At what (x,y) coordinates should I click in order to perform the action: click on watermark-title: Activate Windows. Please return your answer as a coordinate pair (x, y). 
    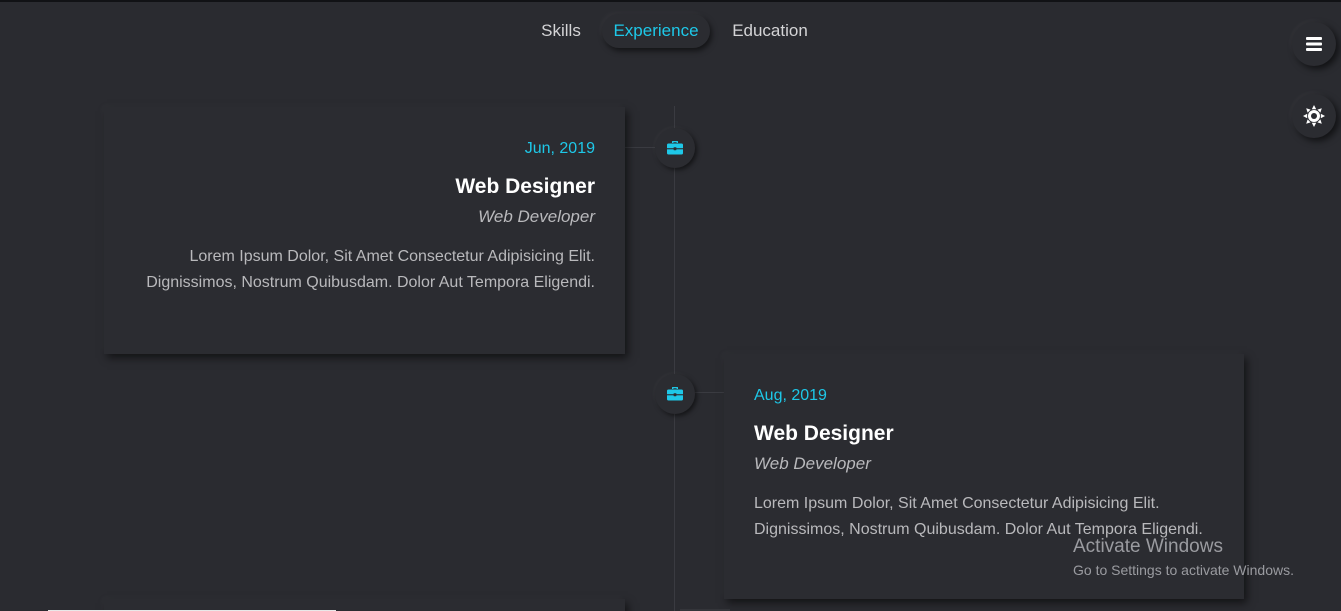
    Looking at the image, I should click on (1148, 546).